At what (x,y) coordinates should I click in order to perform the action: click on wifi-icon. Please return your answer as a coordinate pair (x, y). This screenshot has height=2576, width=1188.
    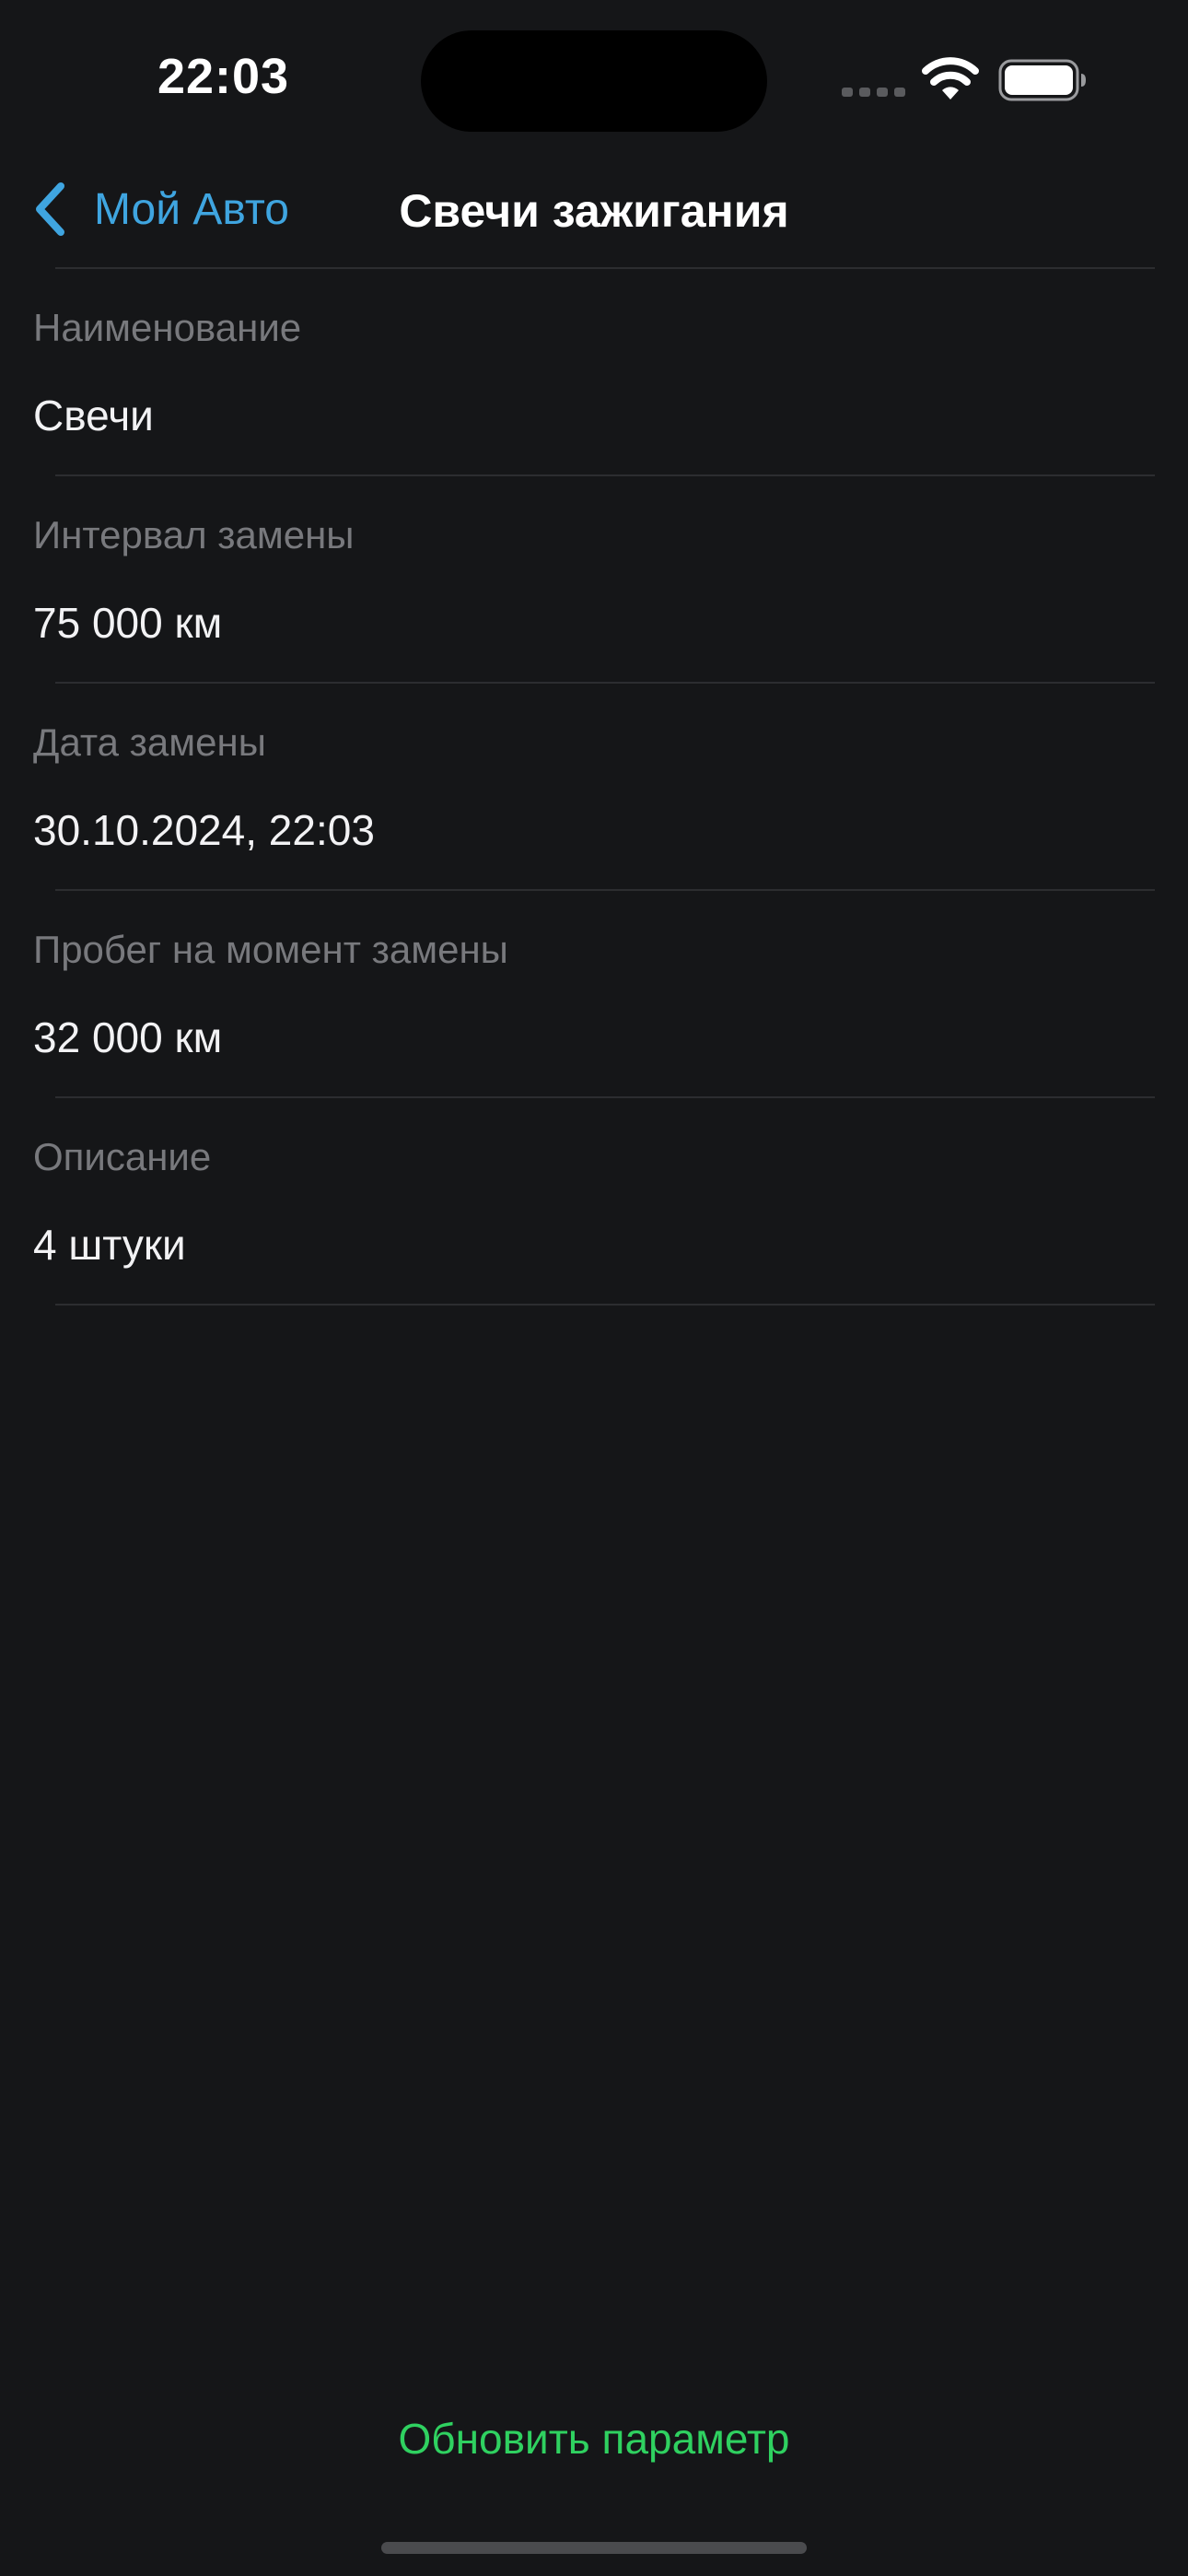
    Looking at the image, I should click on (951, 78).